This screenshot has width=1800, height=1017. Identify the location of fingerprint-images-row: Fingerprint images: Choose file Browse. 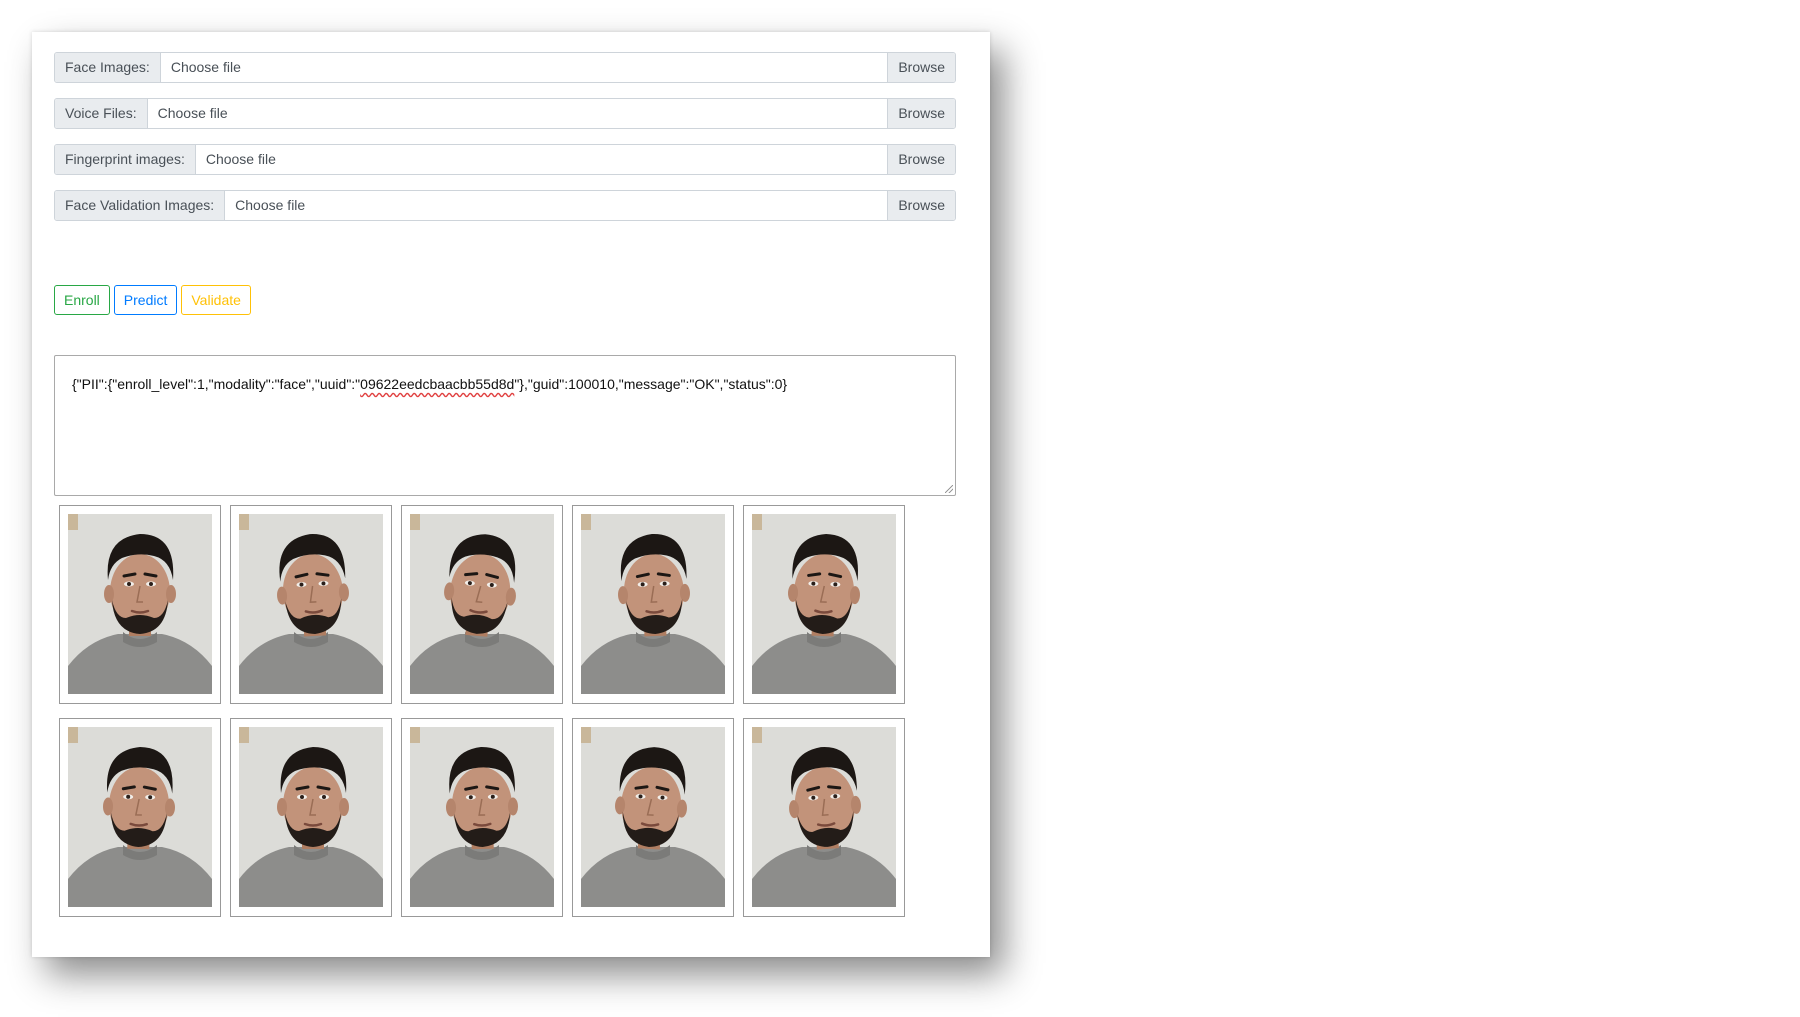
(505, 159).